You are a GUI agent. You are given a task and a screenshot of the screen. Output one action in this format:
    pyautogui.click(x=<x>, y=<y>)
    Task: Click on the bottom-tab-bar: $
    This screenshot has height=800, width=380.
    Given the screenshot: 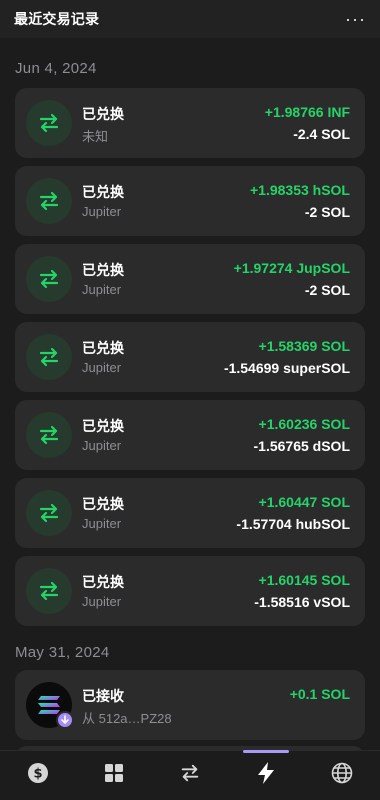 What is the action you would take?
    pyautogui.click(x=190, y=774)
    